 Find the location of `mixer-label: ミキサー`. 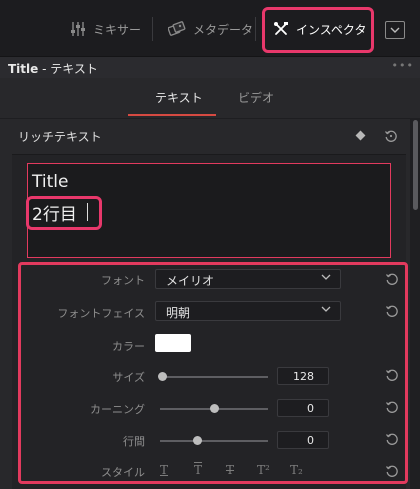

mixer-label: ミキサー is located at coordinates (117, 29).